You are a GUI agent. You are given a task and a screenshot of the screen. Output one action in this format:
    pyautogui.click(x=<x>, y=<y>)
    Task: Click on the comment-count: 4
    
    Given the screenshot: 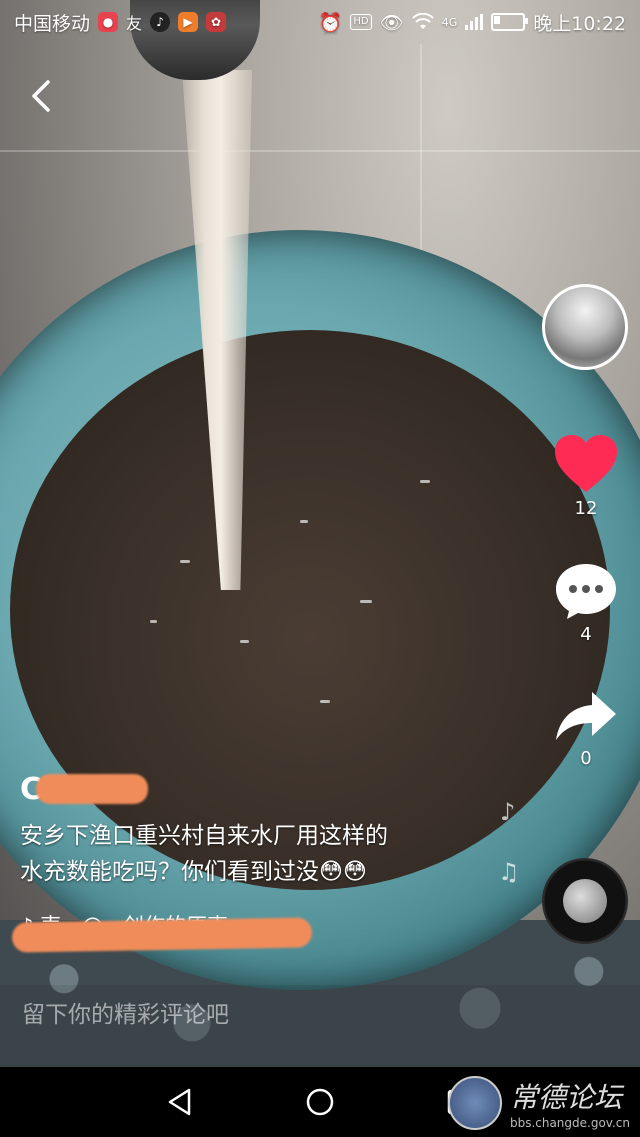 What is the action you would take?
    pyautogui.click(x=586, y=634)
    